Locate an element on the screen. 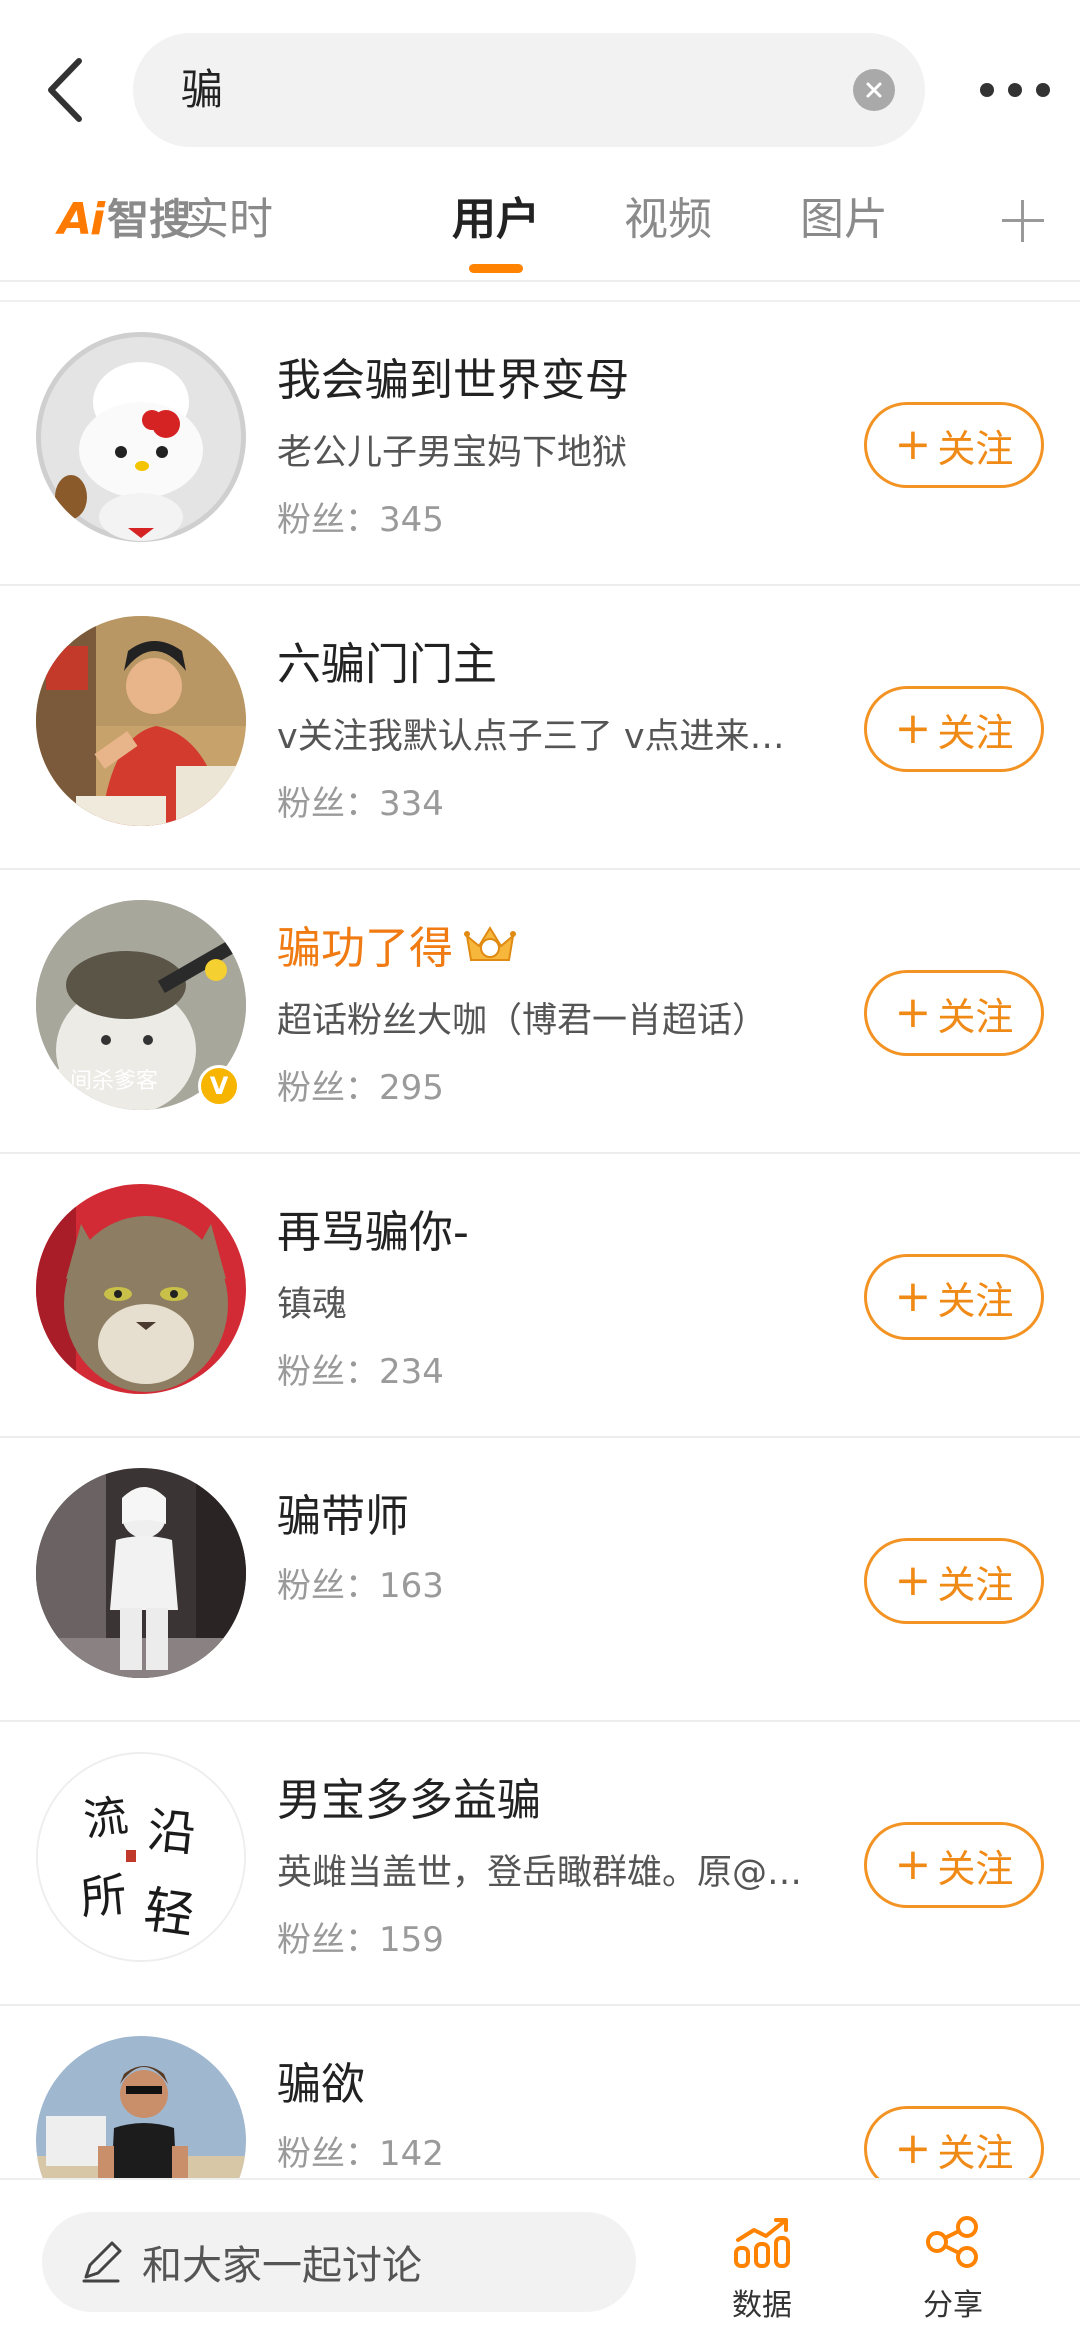 The height and width of the screenshot is (2340, 1080). clear-circle-icon is located at coordinates (874, 90).